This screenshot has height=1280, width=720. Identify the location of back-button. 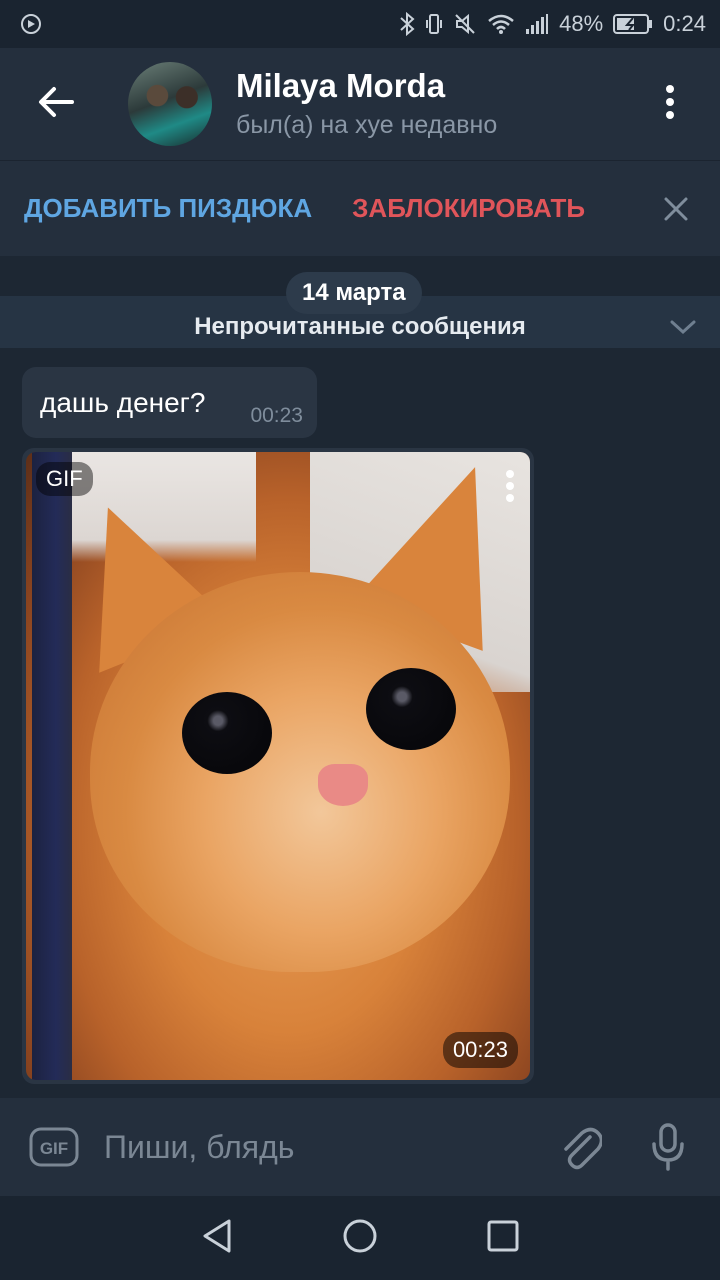
(56, 104).